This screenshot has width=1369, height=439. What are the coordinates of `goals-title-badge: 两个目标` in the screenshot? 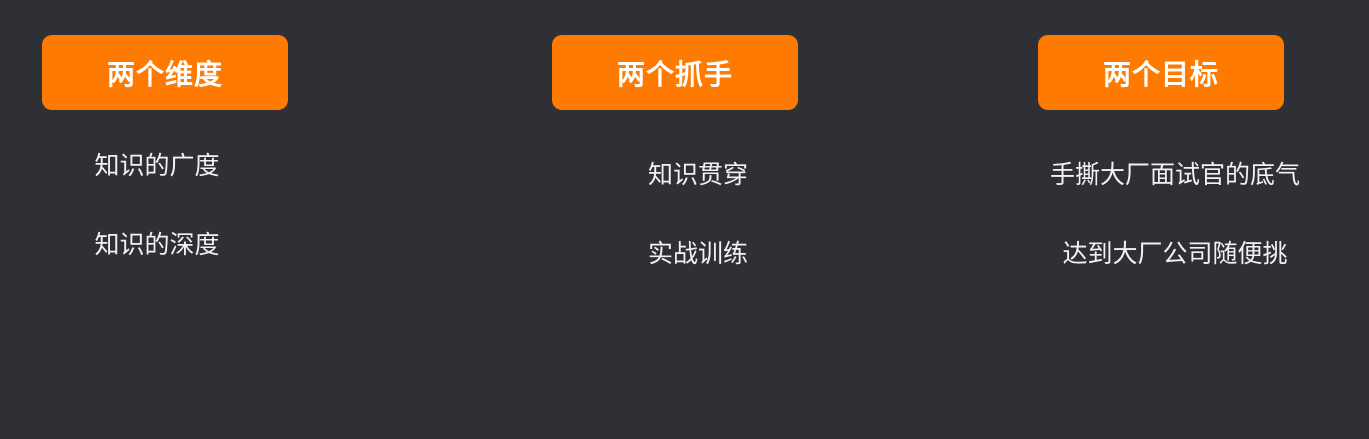 It's located at (1161, 72).